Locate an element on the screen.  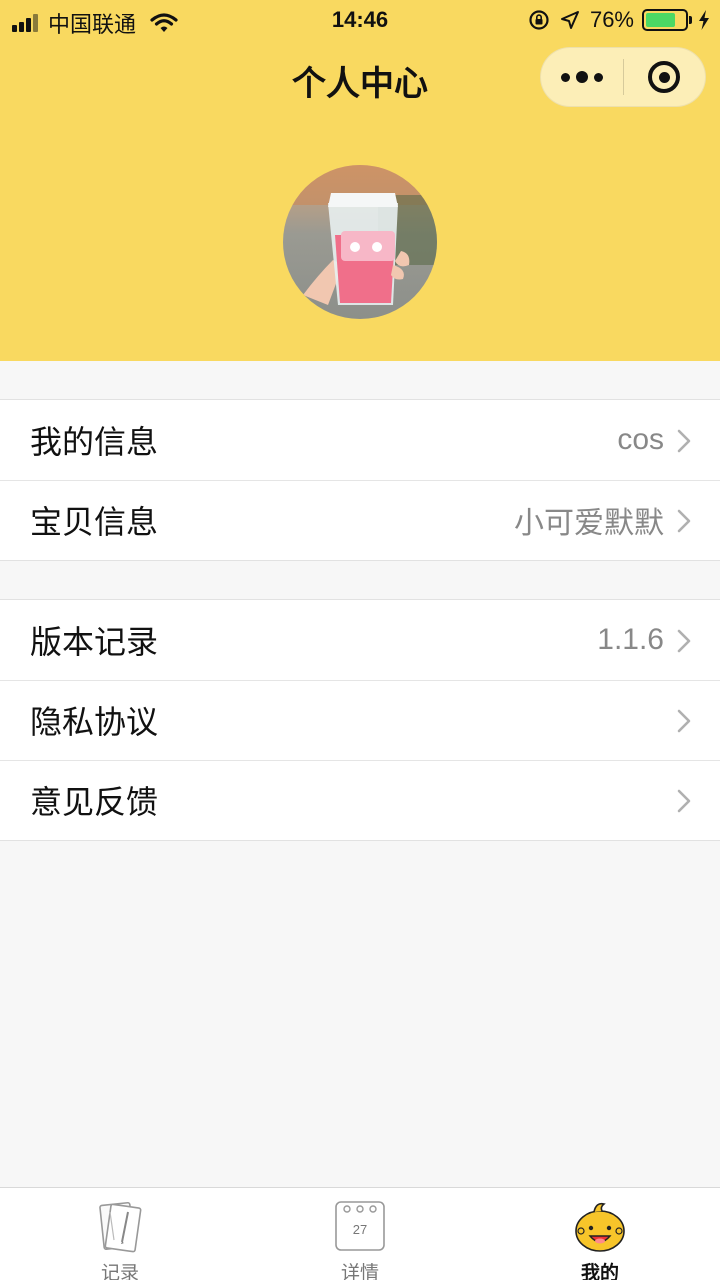
avatar-photo is located at coordinates (360, 242).